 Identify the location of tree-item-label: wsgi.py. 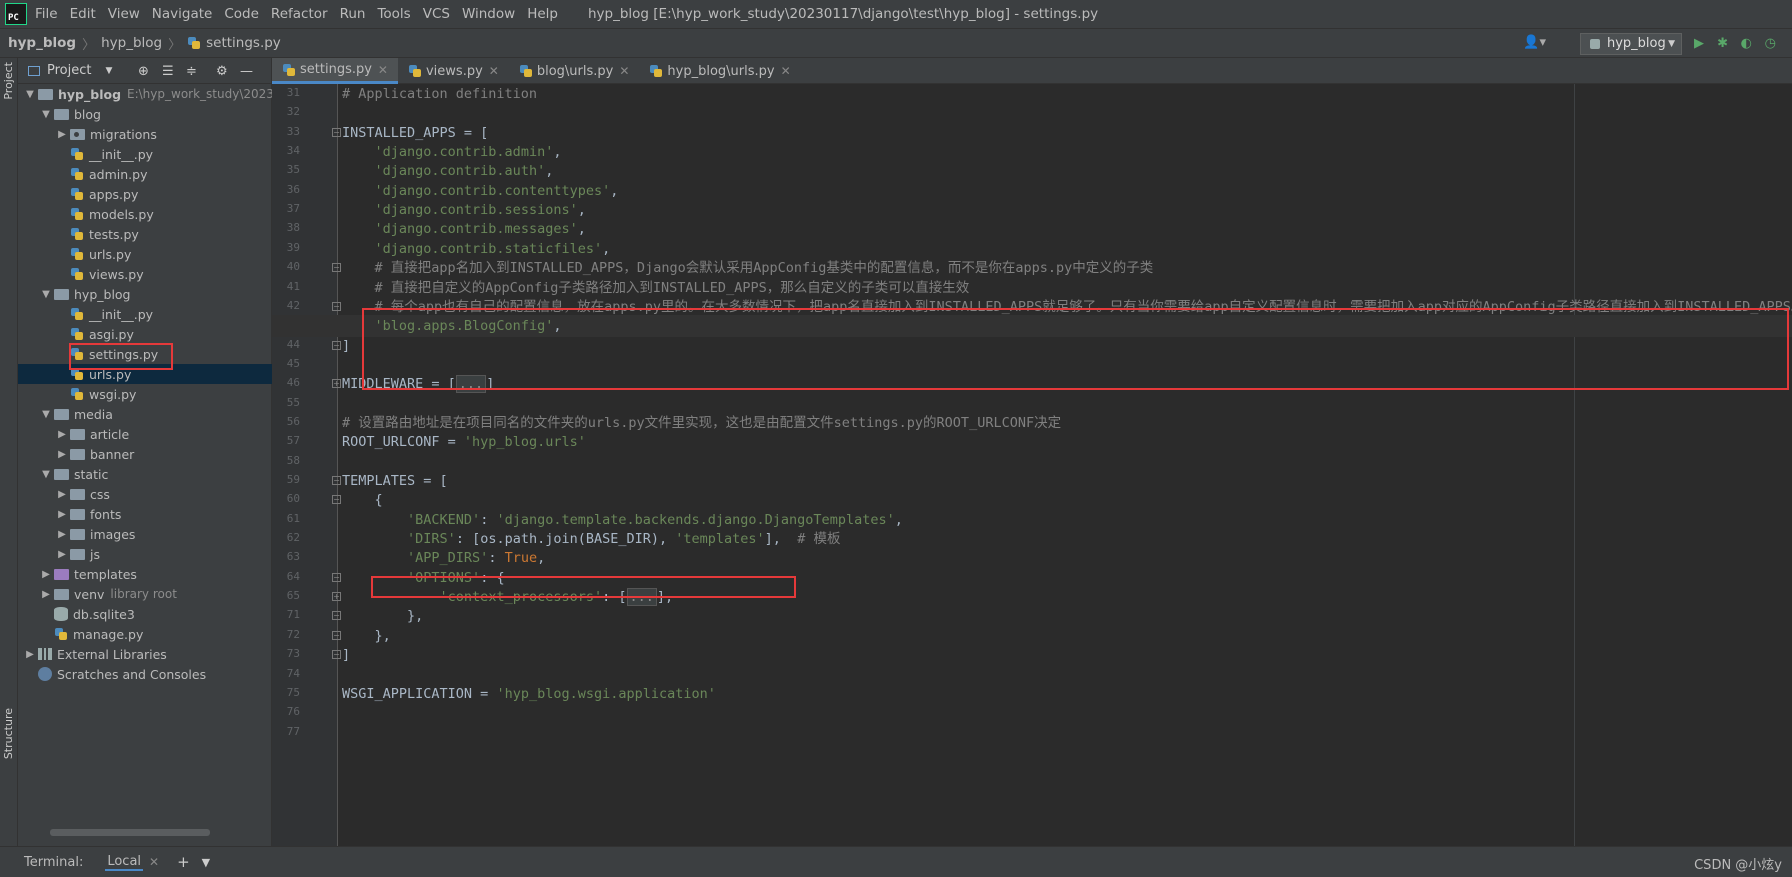
(113, 394).